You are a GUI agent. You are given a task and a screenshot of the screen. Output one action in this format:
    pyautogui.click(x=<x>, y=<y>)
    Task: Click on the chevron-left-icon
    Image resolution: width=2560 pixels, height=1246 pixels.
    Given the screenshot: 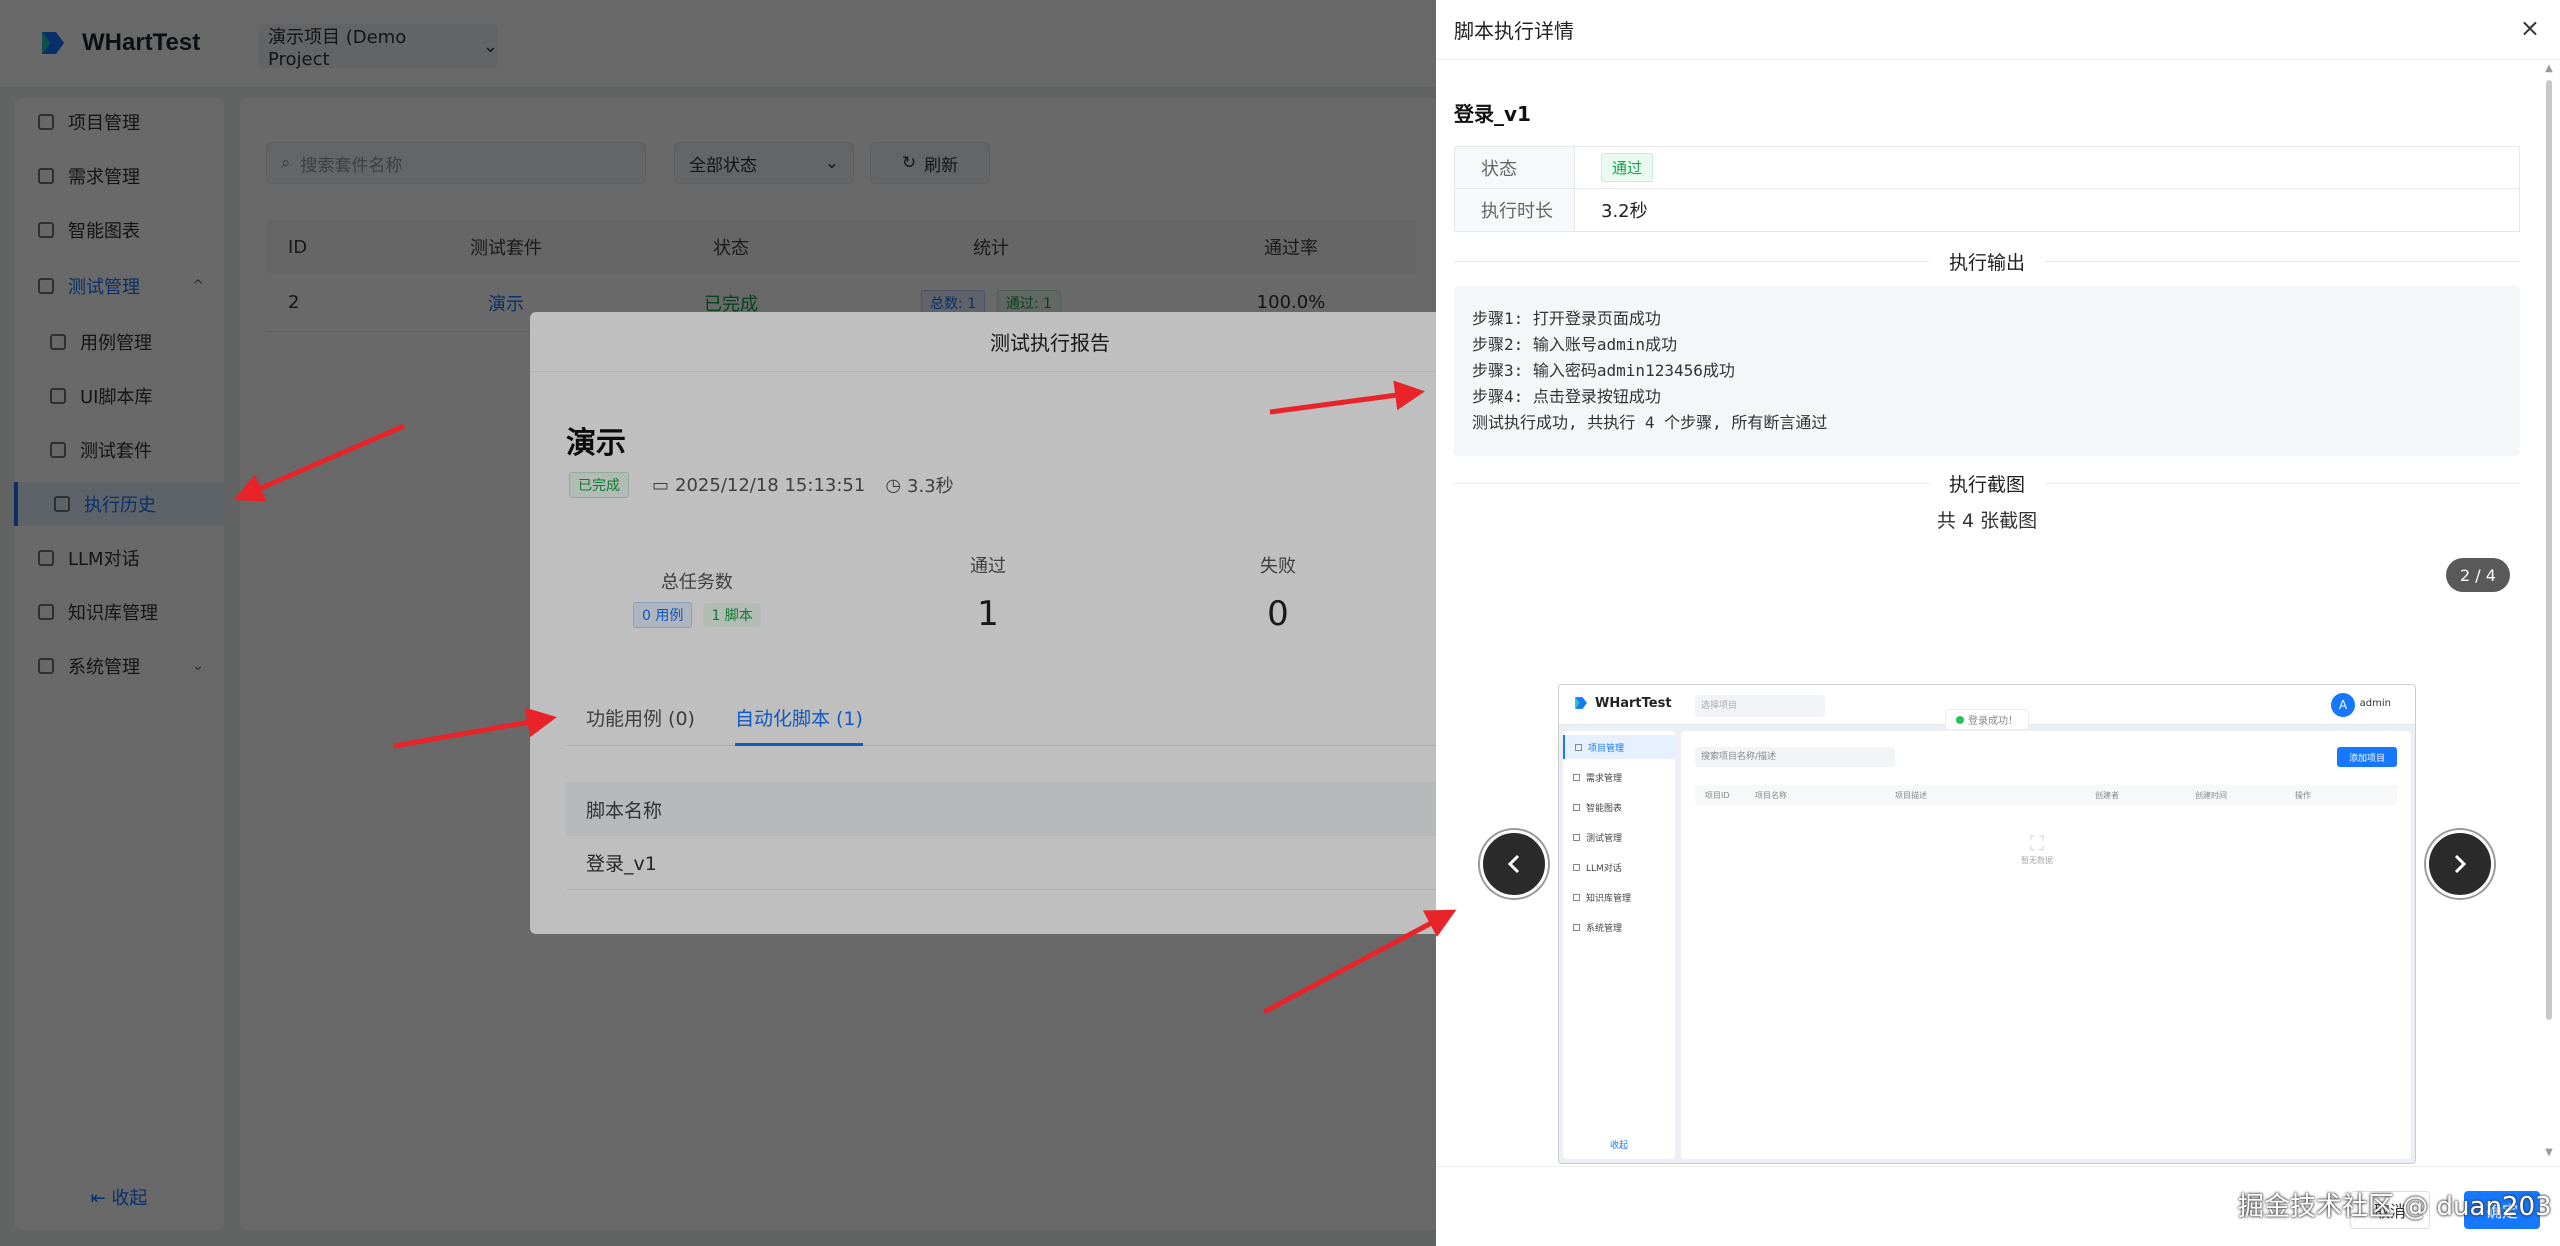 What is the action you would take?
    pyautogui.click(x=1513, y=864)
    